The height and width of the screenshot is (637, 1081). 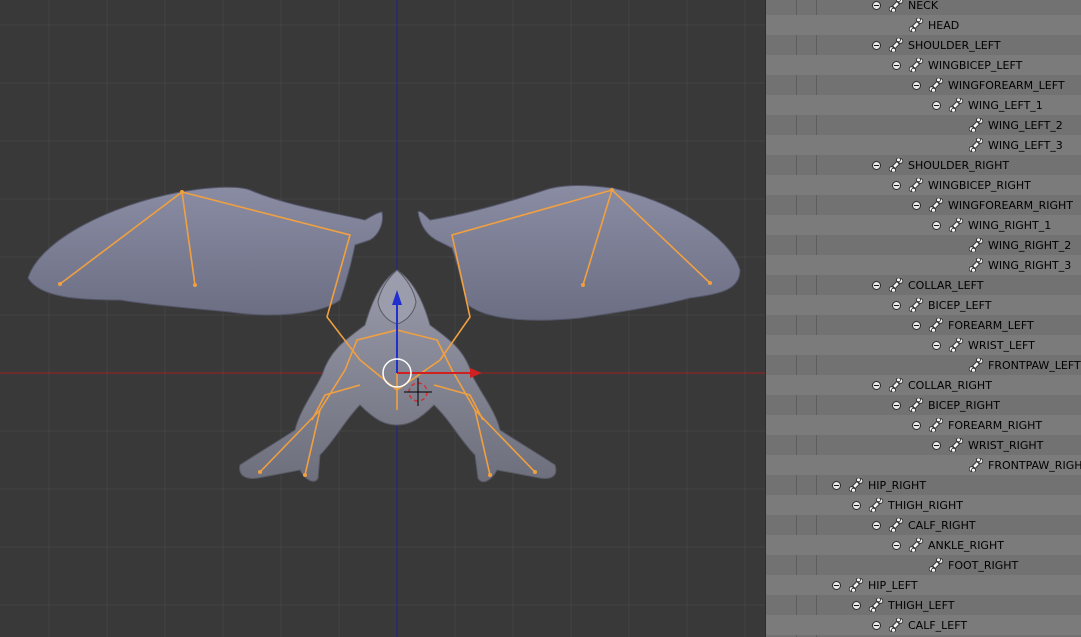 I want to click on outliner-item-bone: WINGBICEP_LEFT, so click(x=957, y=65).